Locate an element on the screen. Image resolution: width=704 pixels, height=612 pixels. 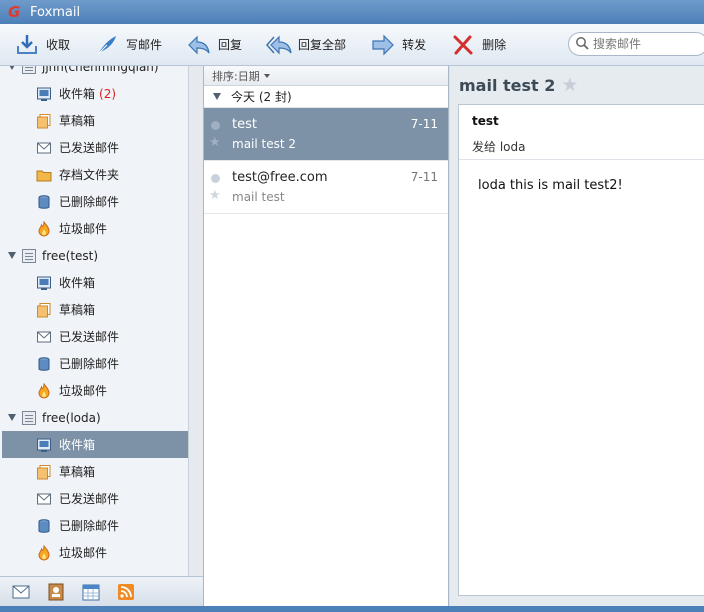
folder-item: 收件箱 (2) is located at coordinates (95, 93).